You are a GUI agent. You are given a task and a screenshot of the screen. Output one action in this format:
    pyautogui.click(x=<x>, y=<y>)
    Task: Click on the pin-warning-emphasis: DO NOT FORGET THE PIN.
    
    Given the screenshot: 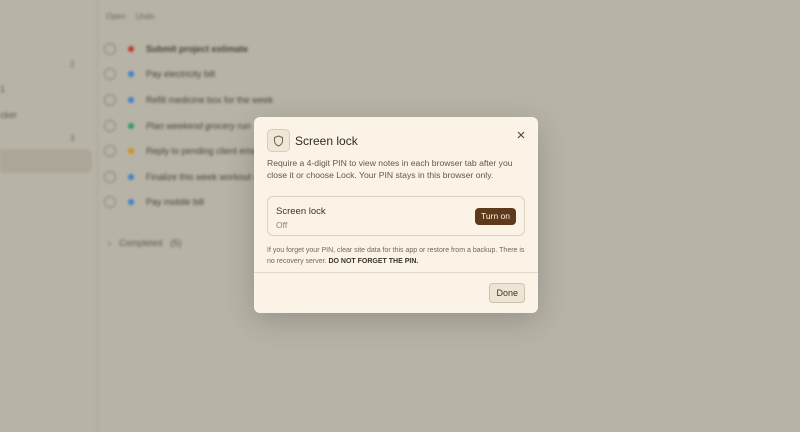 What is the action you would take?
    pyautogui.click(x=373, y=261)
    